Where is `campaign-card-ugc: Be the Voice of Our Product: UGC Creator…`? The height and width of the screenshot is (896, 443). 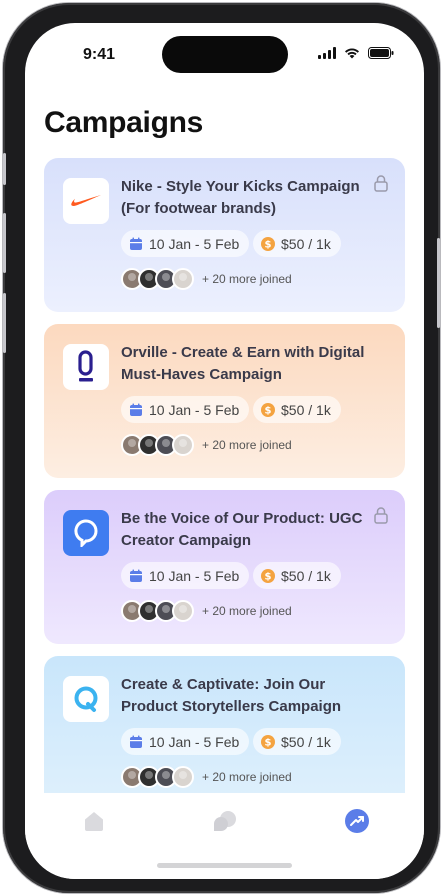 campaign-card-ugc: Be the Voice of Our Product: UGC Creator… is located at coordinates (224, 567).